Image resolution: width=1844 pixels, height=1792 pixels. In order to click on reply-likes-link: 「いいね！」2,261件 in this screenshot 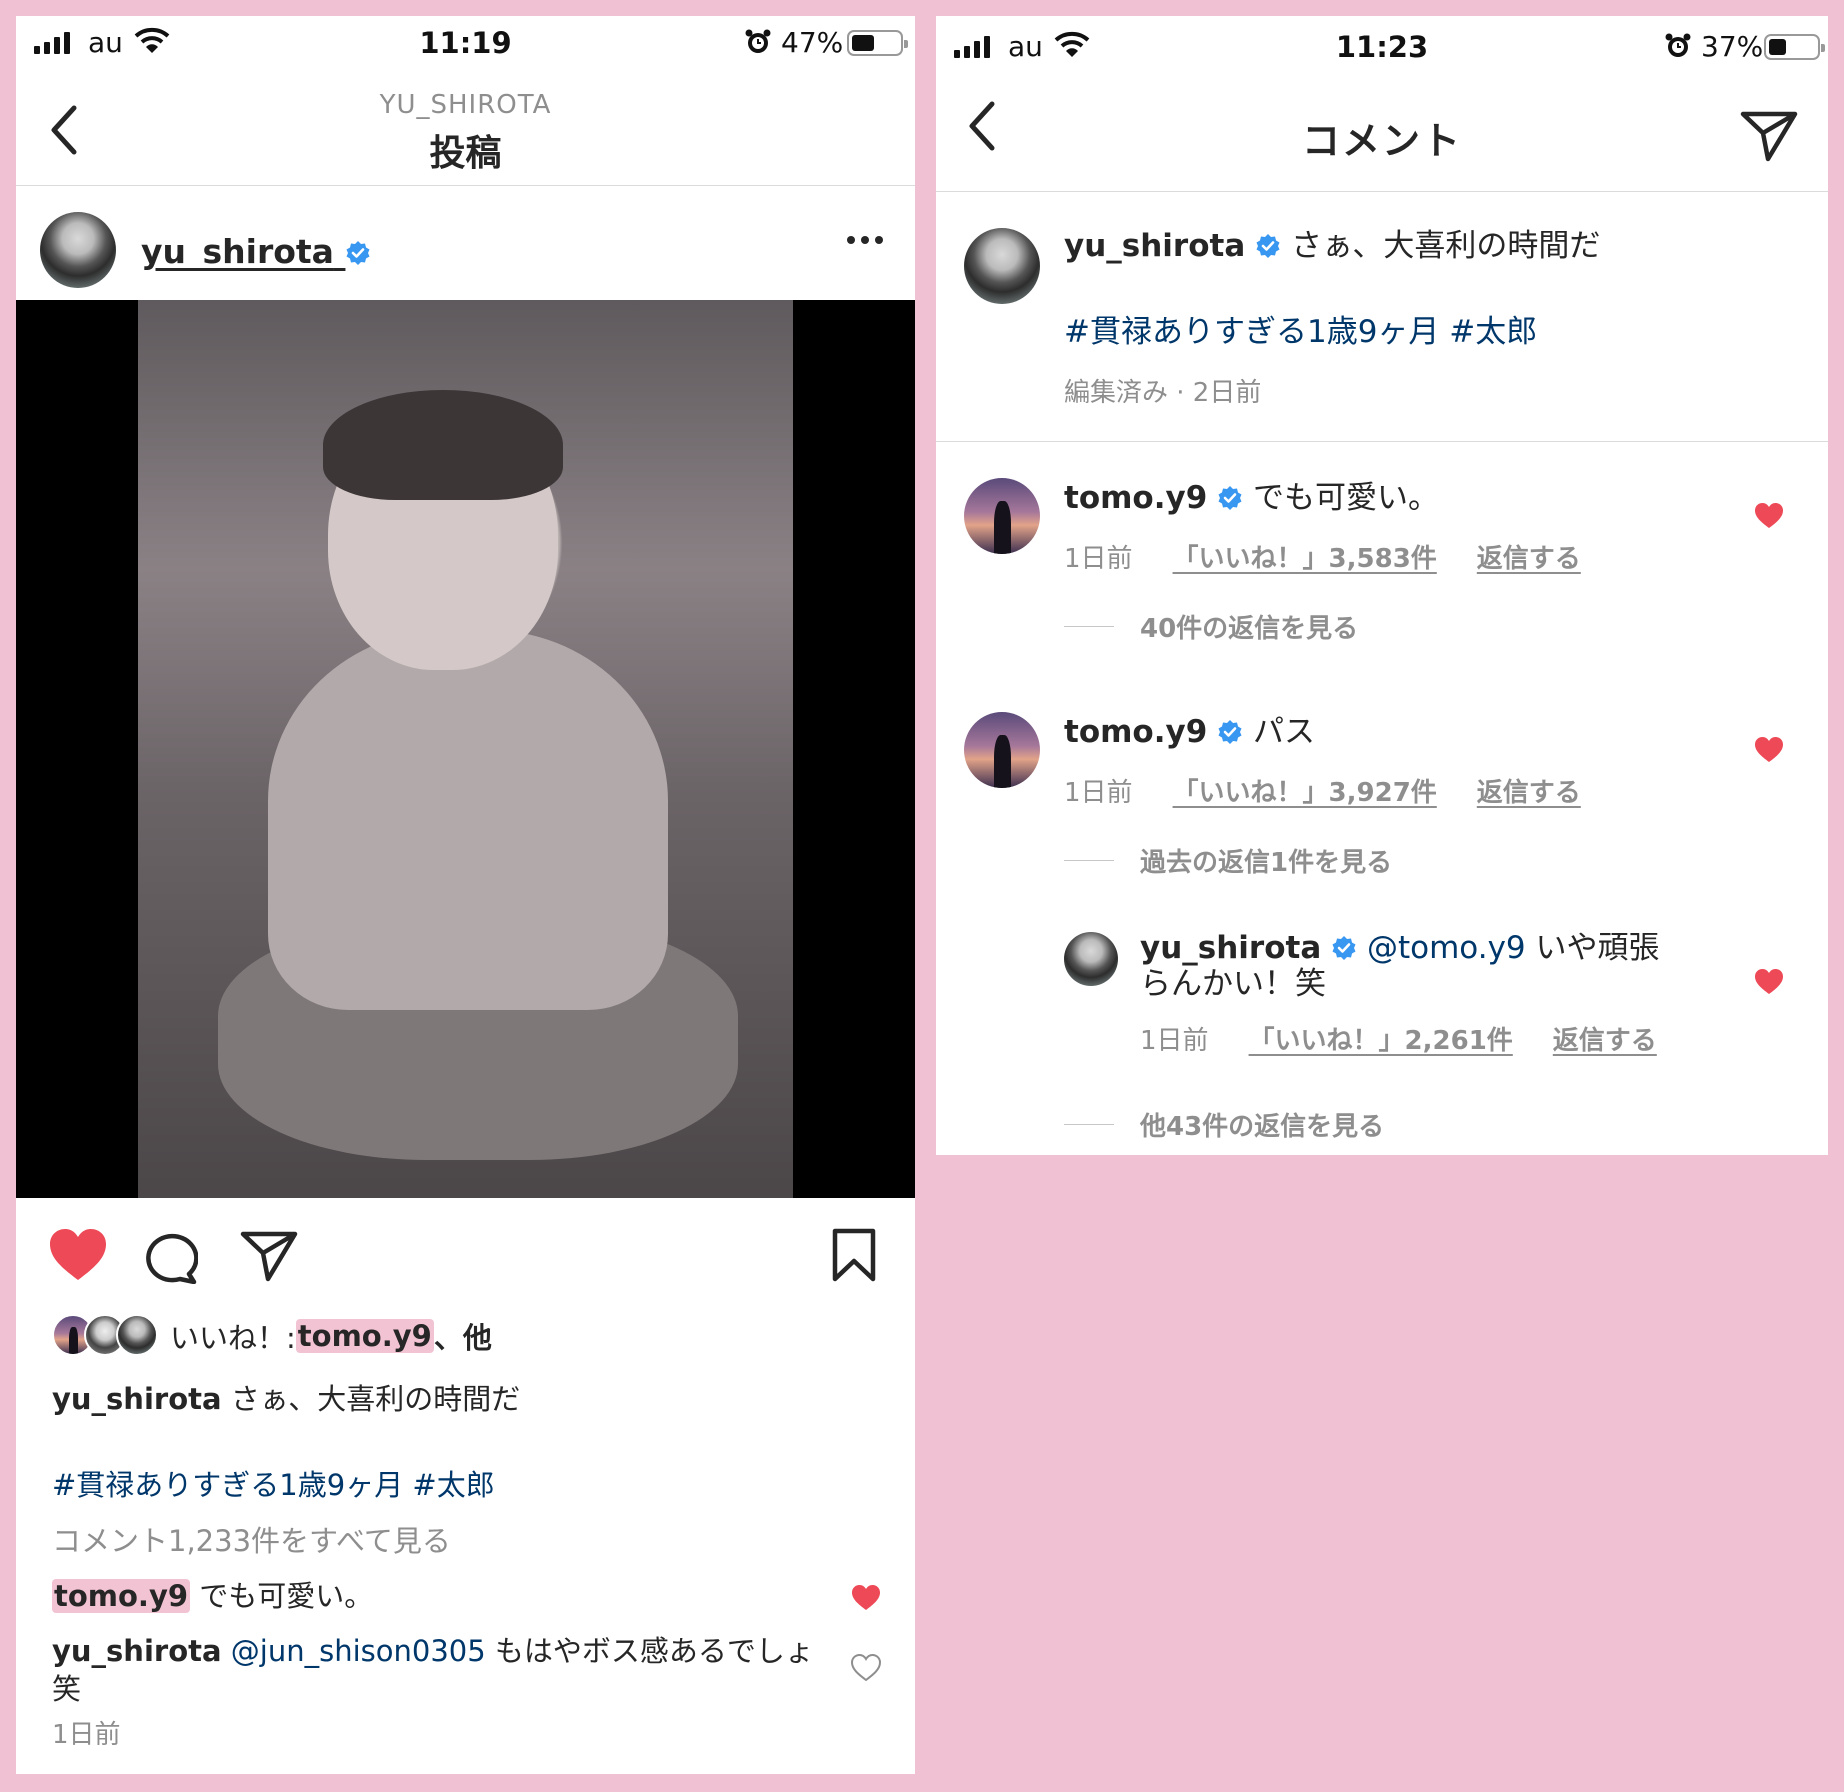, I will do `click(1381, 1038)`.